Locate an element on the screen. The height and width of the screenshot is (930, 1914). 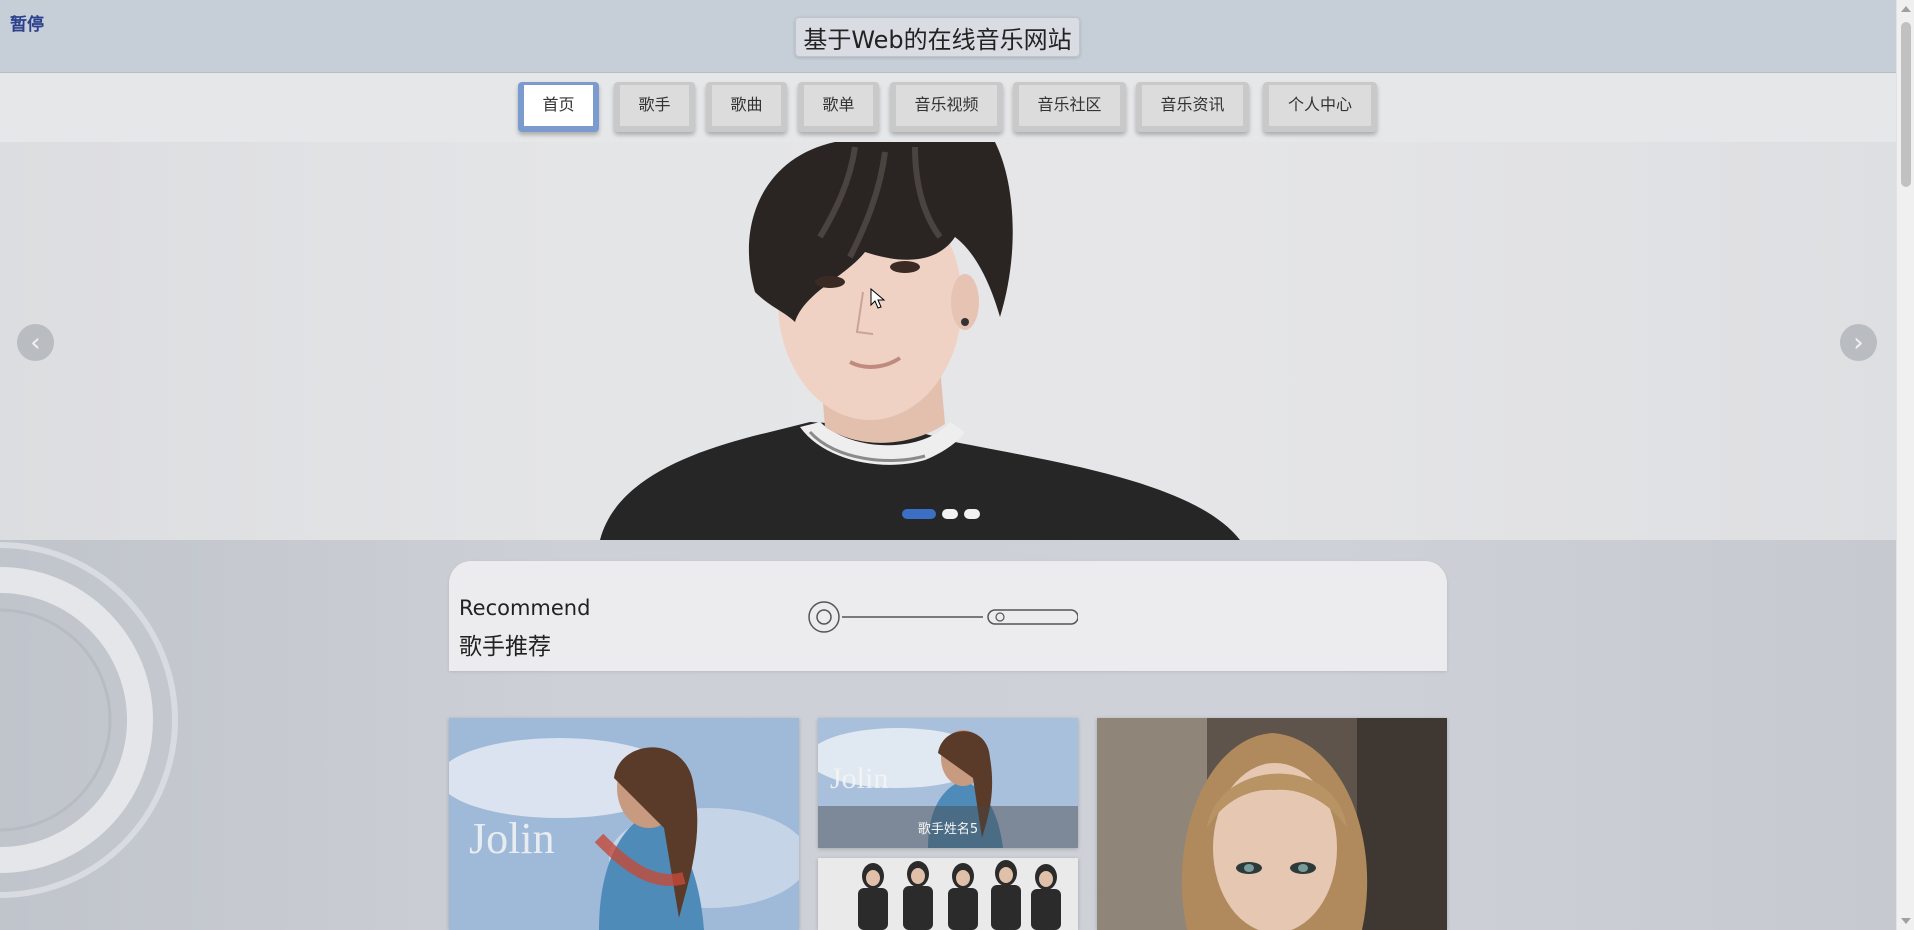
carousel-prev-button: ‹ is located at coordinates (35, 342).